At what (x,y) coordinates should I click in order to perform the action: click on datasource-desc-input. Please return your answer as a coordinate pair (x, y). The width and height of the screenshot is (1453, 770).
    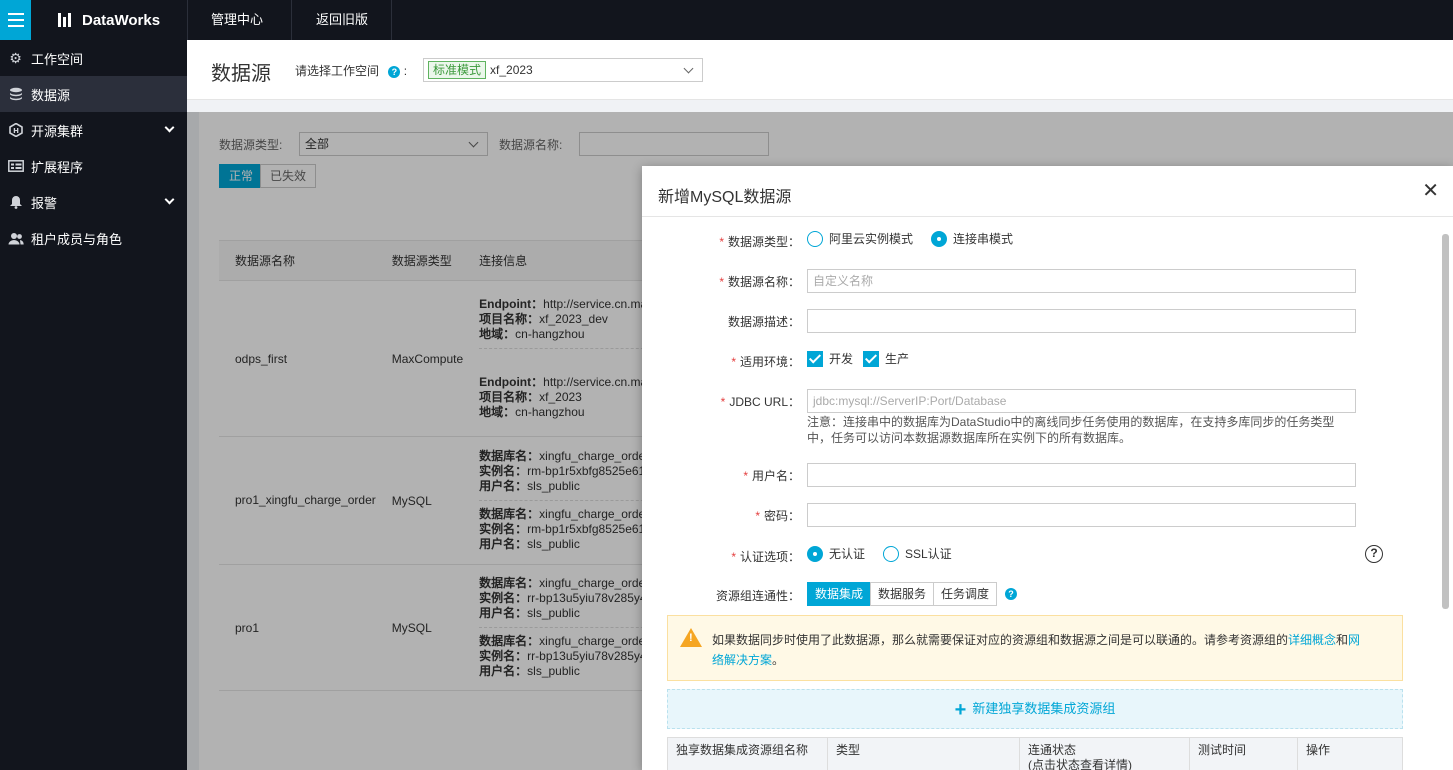
    Looking at the image, I should click on (1081, 321).